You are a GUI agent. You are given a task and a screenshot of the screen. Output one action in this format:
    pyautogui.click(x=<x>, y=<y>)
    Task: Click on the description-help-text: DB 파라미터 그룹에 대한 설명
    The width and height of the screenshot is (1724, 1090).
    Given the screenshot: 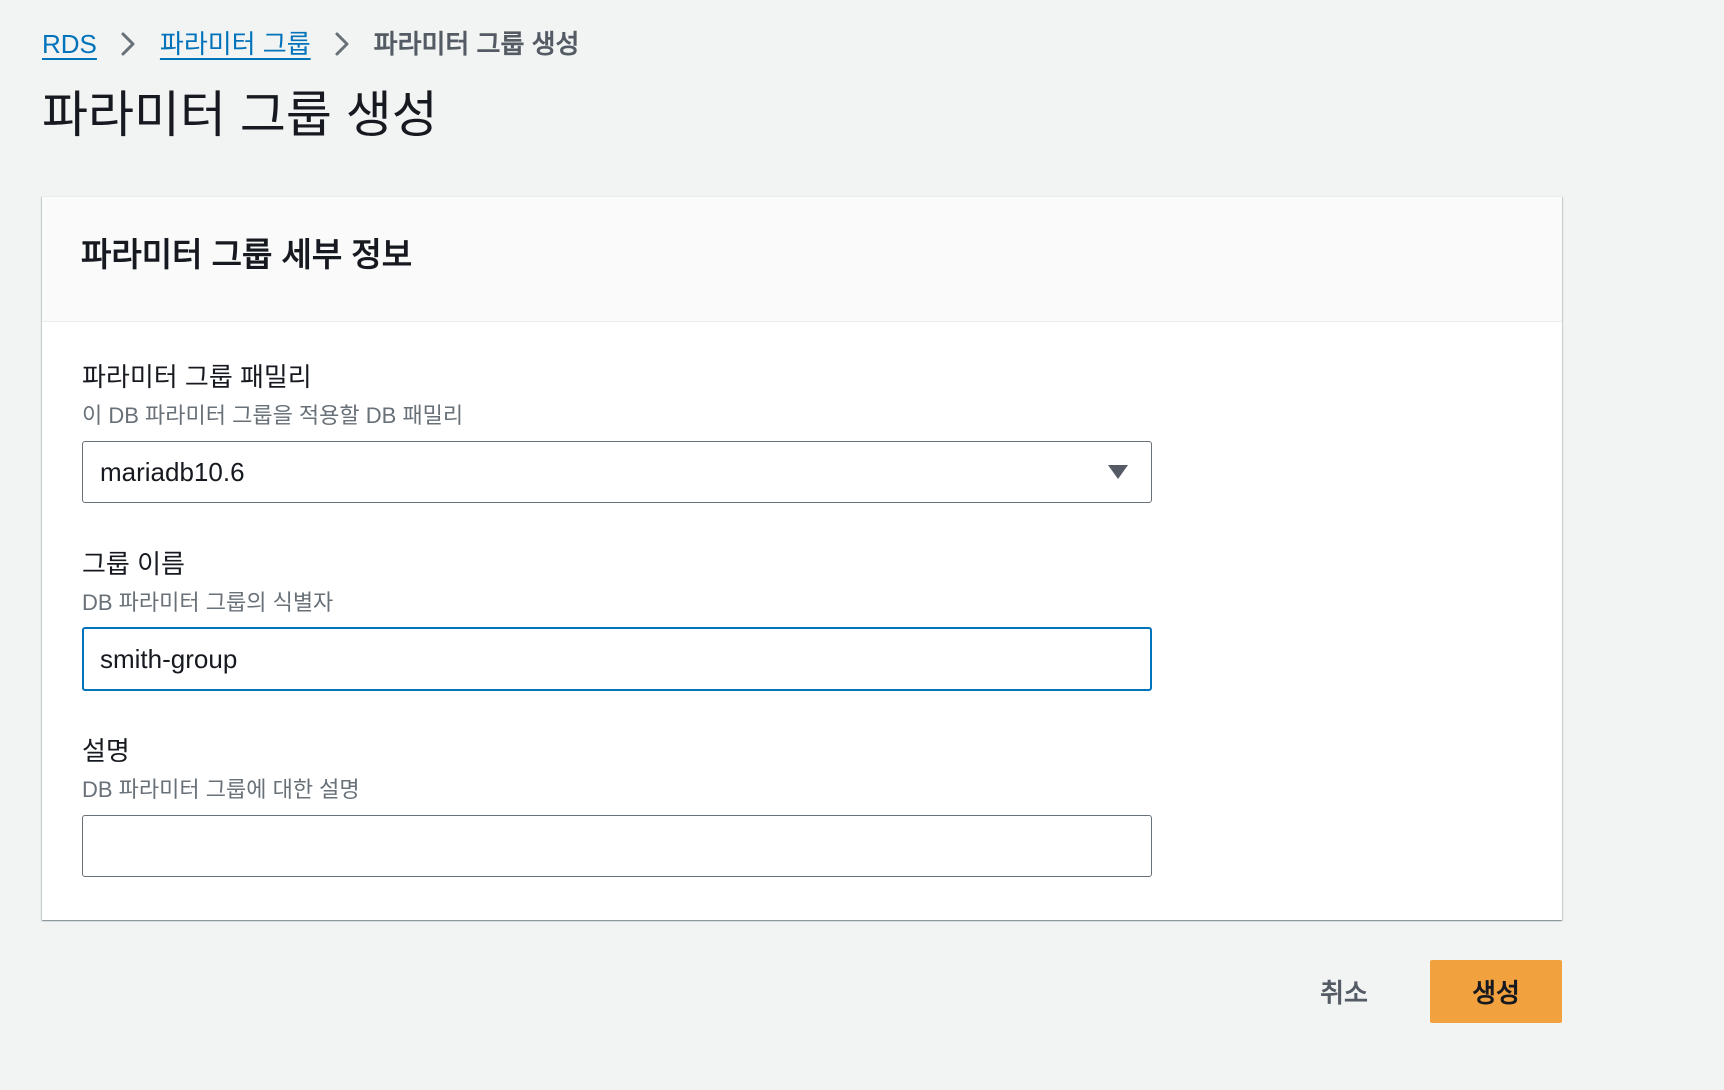 What is the action you would take?
    pyautogui.click(x=221, y=789)
    